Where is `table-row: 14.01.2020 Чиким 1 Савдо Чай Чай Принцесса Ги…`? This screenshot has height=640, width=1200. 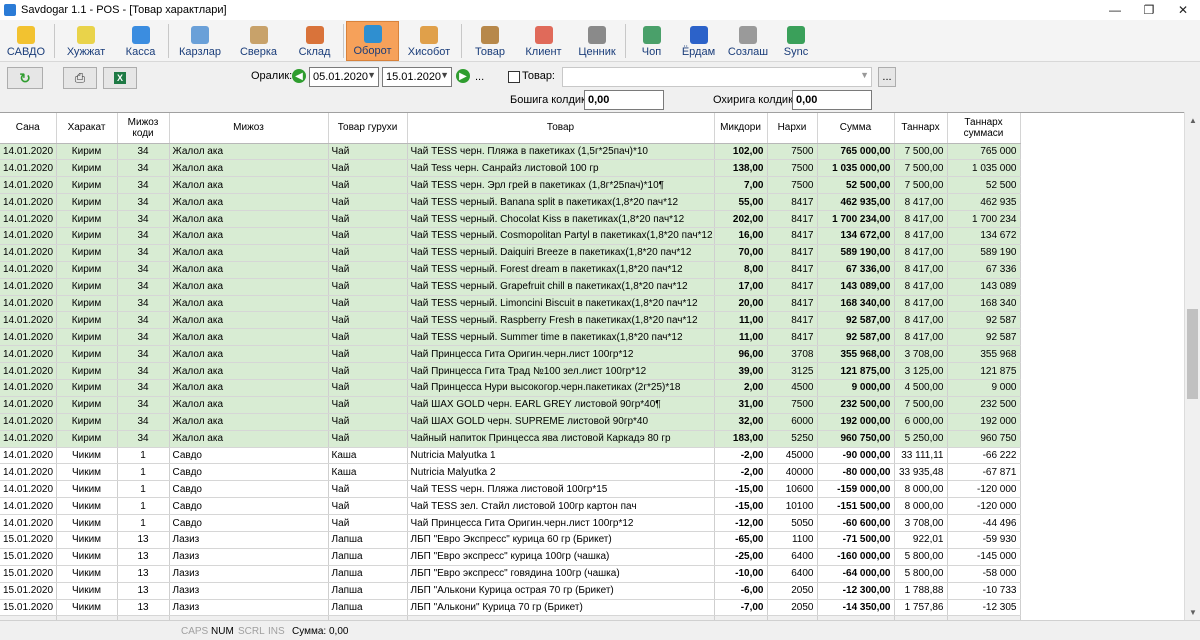 table-row: 14.01.2020 Чиким 1 Савдо Чай Чай Принцесса Ги… is located at coordinates (510, 523).